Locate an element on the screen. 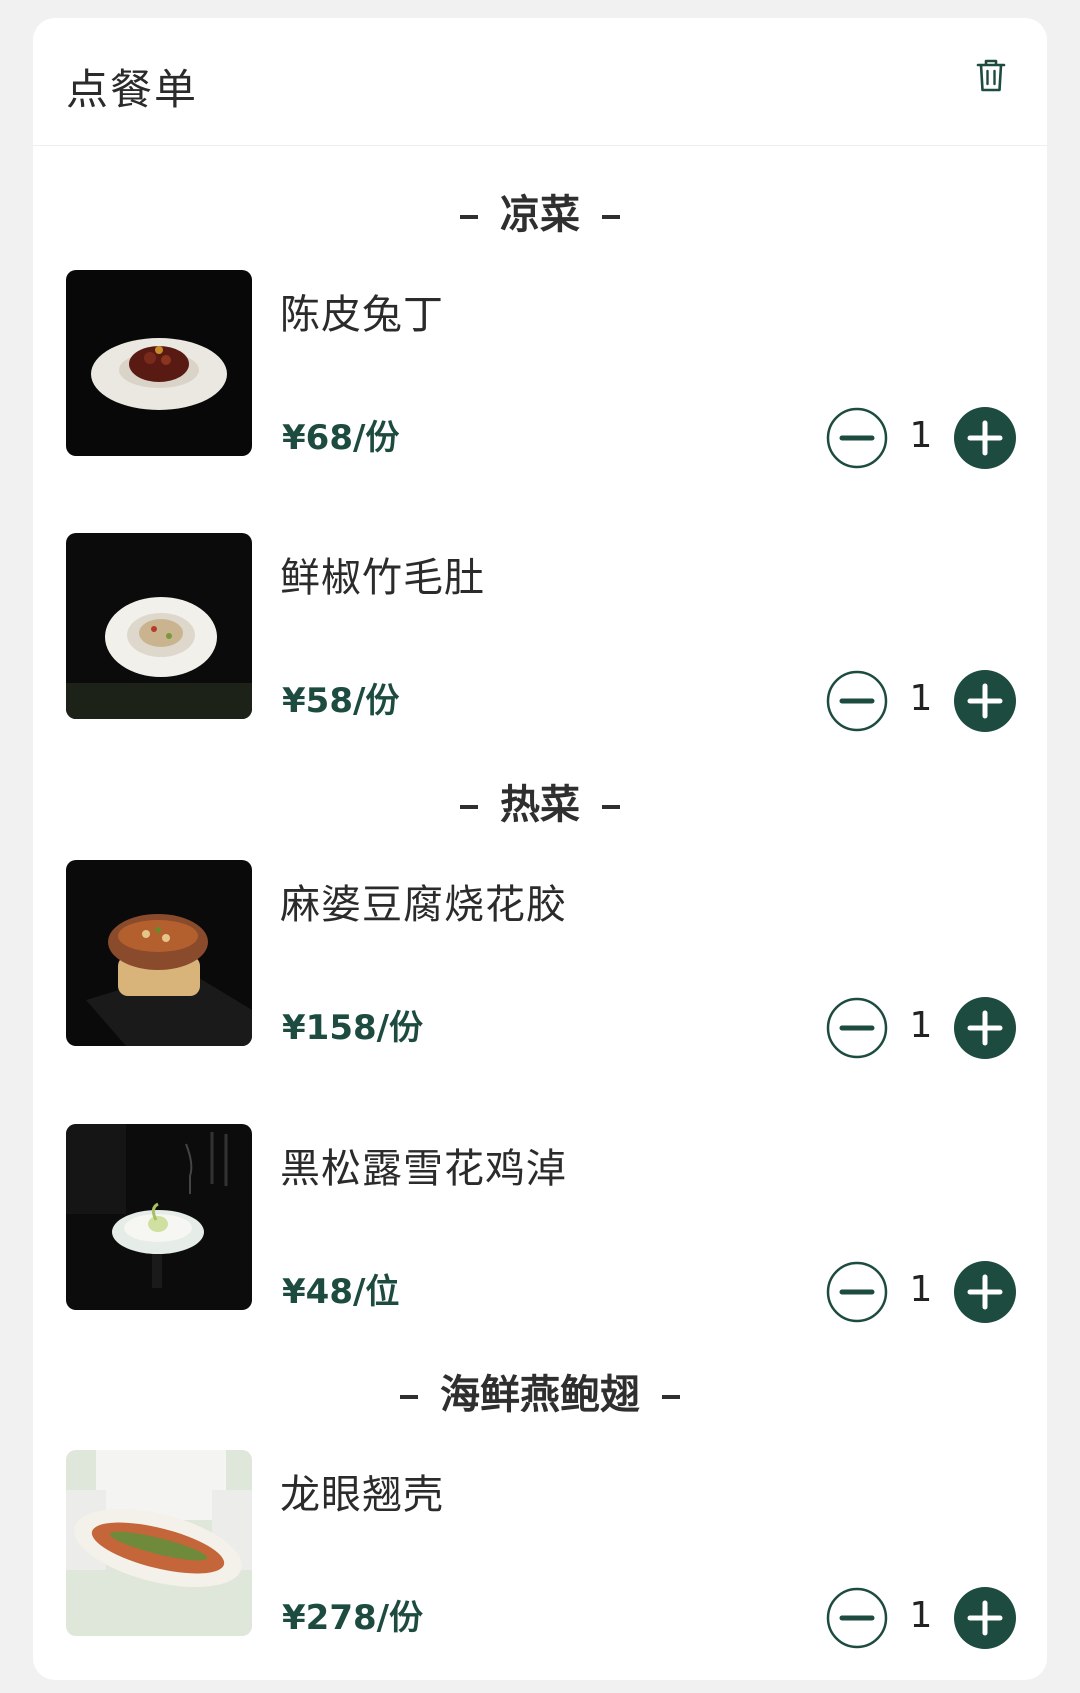 The height and width of the screenshot is (1693, 1080). order-item: 黑松露雪花鸡淖 ¥48/位 1 is located at coordinates (541, 1223).